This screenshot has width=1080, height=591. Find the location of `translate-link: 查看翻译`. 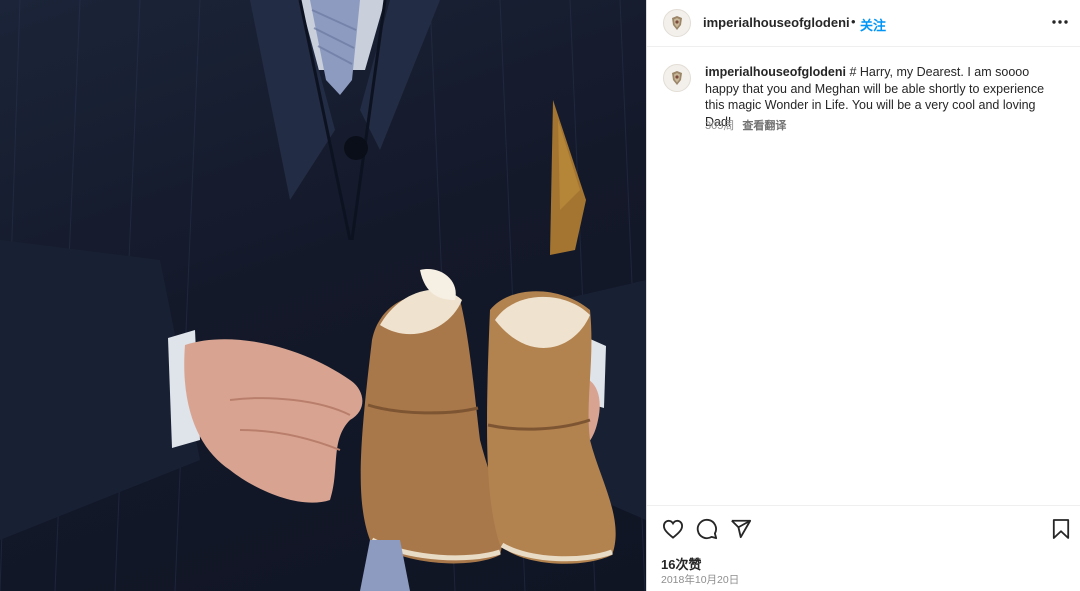

translate-link: 查看翻译 is located at coordinates (764, 126).